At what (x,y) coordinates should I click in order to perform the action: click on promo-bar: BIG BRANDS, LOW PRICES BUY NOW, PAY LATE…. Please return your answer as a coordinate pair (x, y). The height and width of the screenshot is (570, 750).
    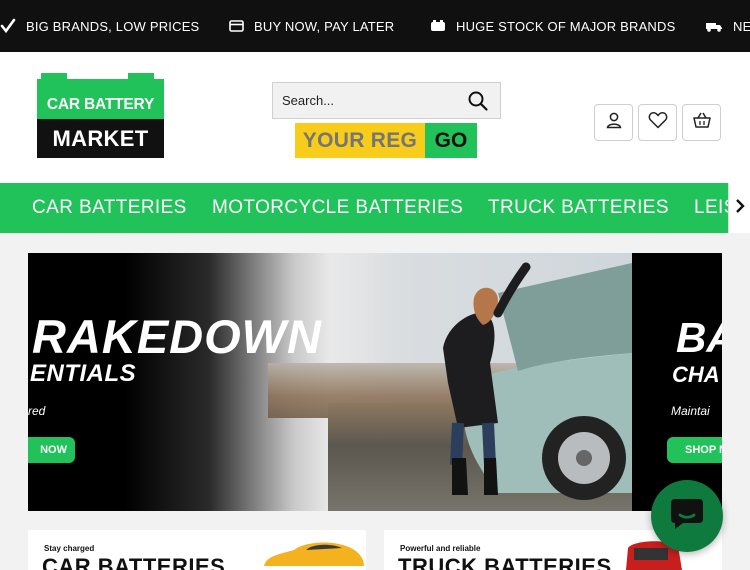
    Looking at the image, I should click on (375, 26).